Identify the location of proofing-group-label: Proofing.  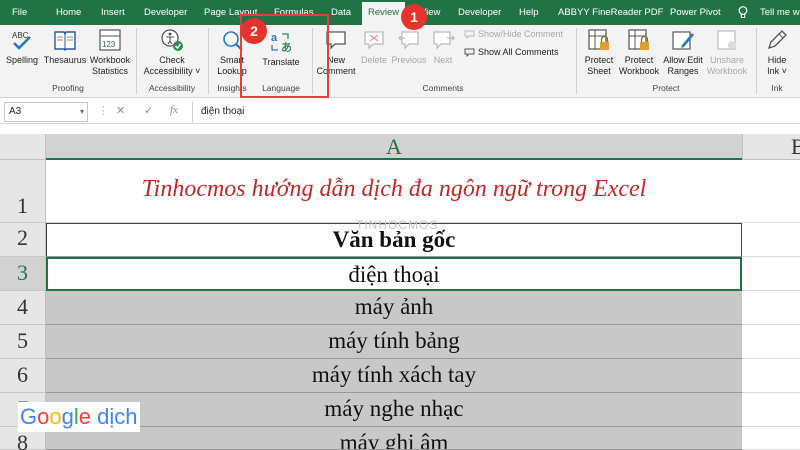
(68, 88).